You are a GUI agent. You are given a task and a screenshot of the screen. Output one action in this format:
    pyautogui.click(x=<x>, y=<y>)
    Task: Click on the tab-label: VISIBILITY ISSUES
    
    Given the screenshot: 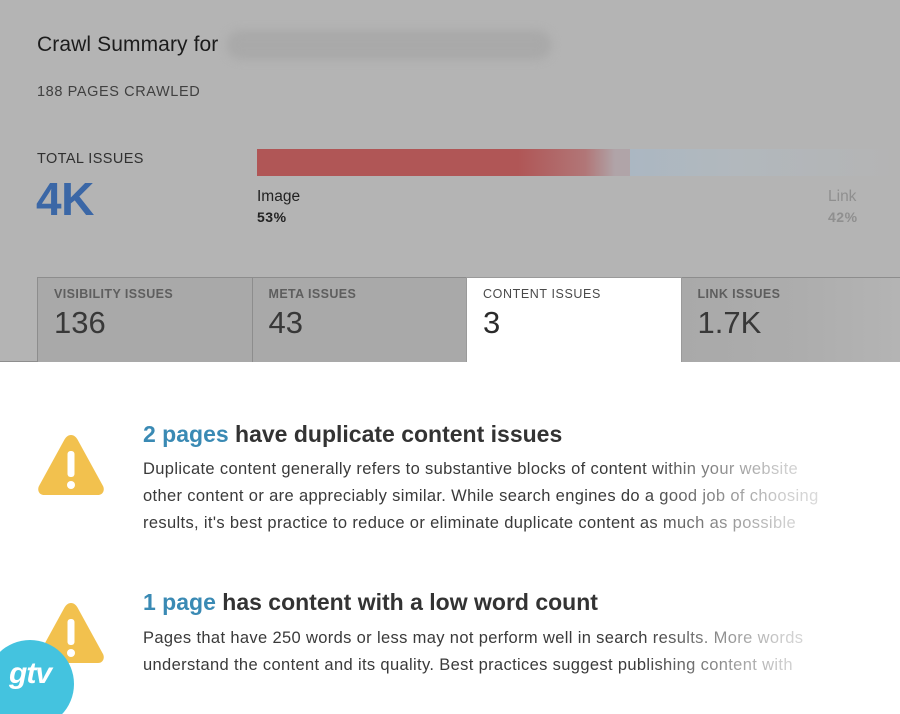 What is the action you would take?
    pyautogui.click(x=114, y=294)
    